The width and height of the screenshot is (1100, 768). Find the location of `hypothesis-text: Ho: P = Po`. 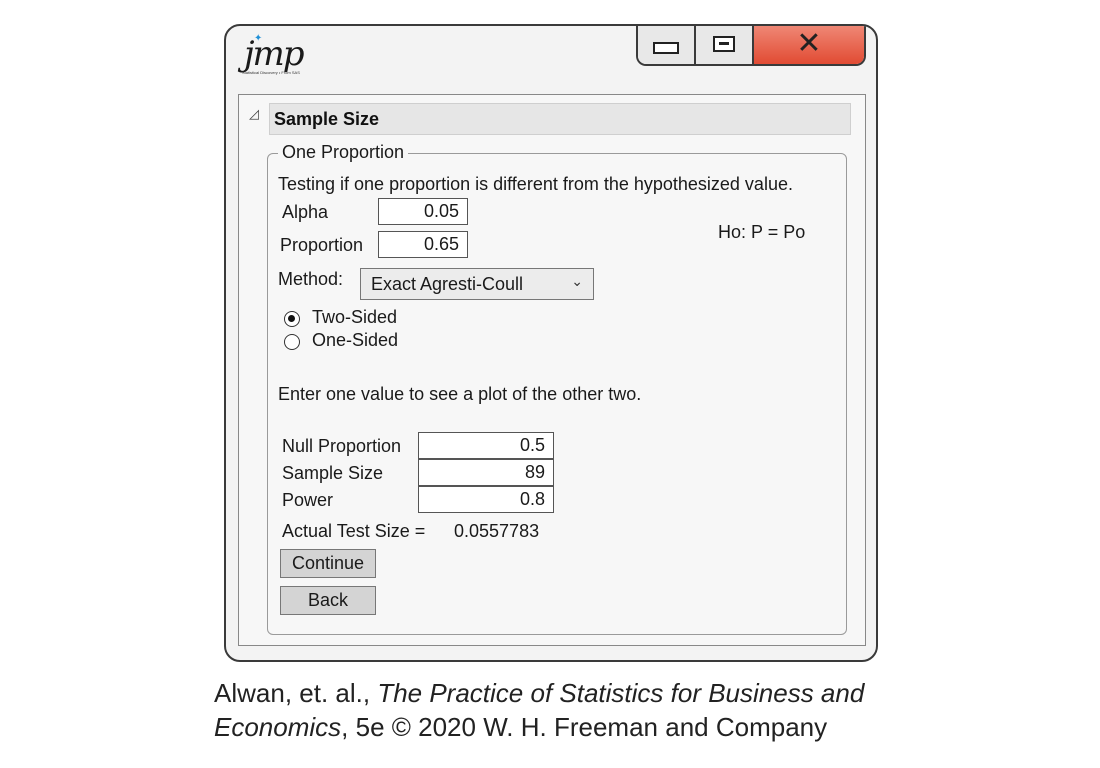

hypothesis-text: Ho: P = Po is located at coordinates (762, 232).